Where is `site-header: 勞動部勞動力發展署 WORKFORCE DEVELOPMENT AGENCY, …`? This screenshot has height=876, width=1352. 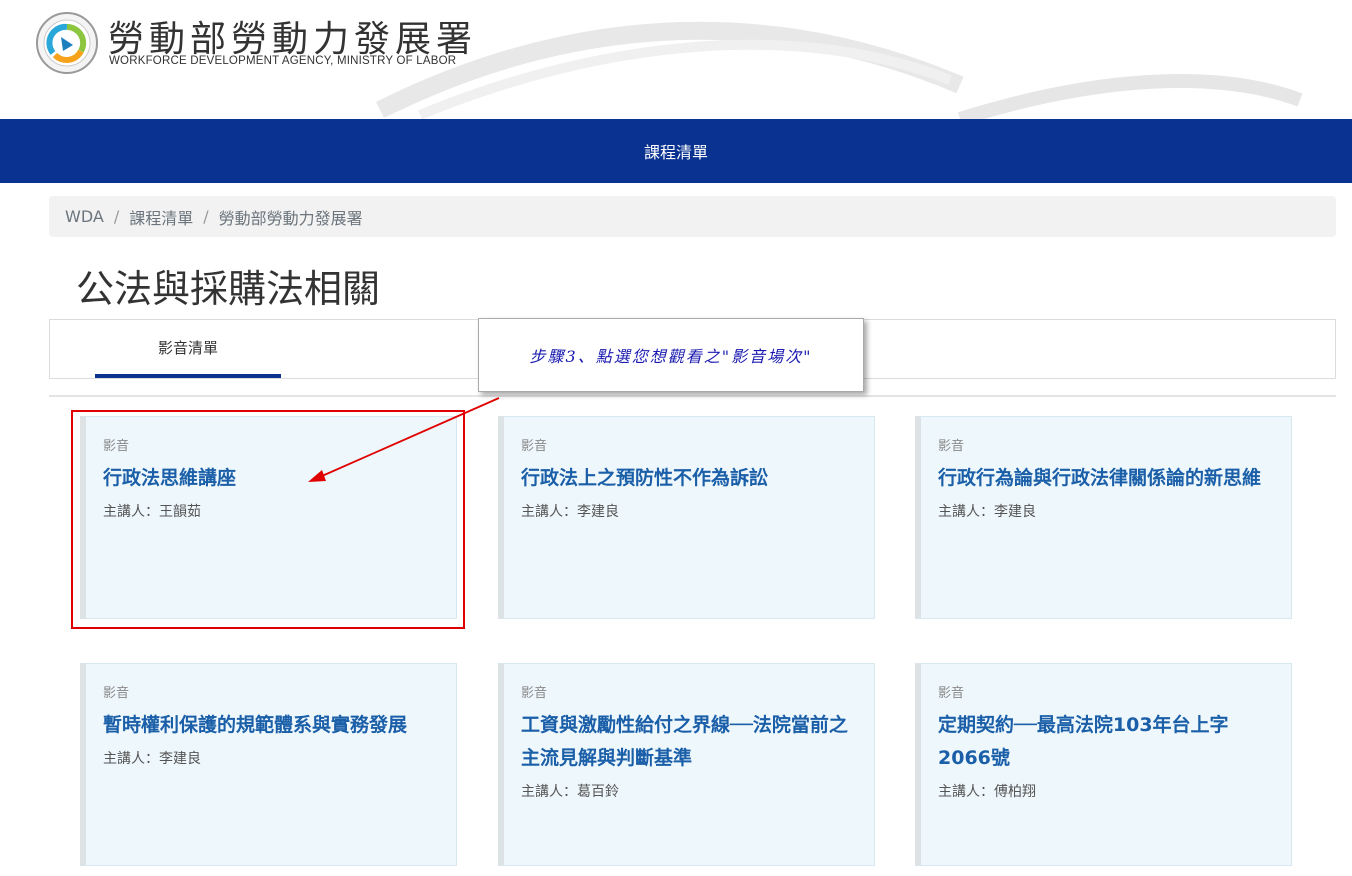 site-header: 勞動部勞動力發展署 WORKFORCE DEVELOPMENT AGENCY, … is located at coordinates (676, 59).